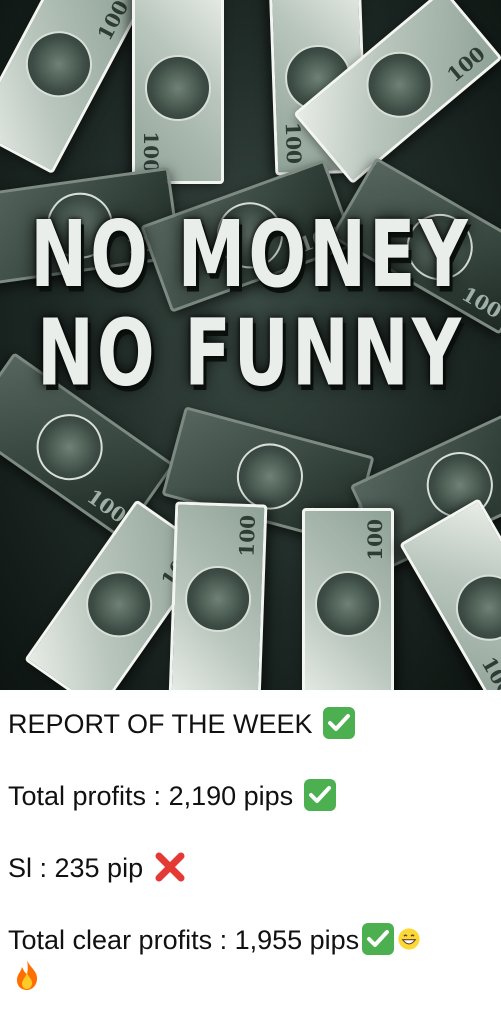 This screenshot has height=1023, width=501. I want to click on stop-loss-line: Sl : 235 pip, so click(250, 868).